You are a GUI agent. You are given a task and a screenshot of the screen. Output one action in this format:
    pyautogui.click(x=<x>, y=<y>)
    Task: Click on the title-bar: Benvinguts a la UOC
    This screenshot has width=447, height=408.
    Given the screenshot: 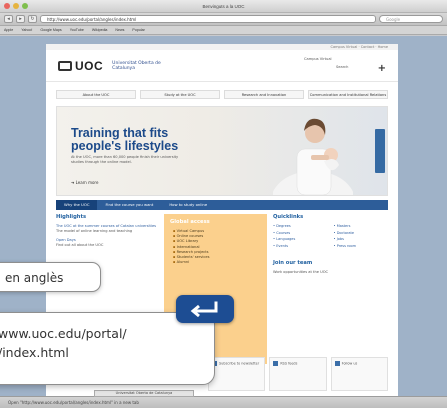 What is the action you would take?
    pyautogui.click(x=223, y=6)
    